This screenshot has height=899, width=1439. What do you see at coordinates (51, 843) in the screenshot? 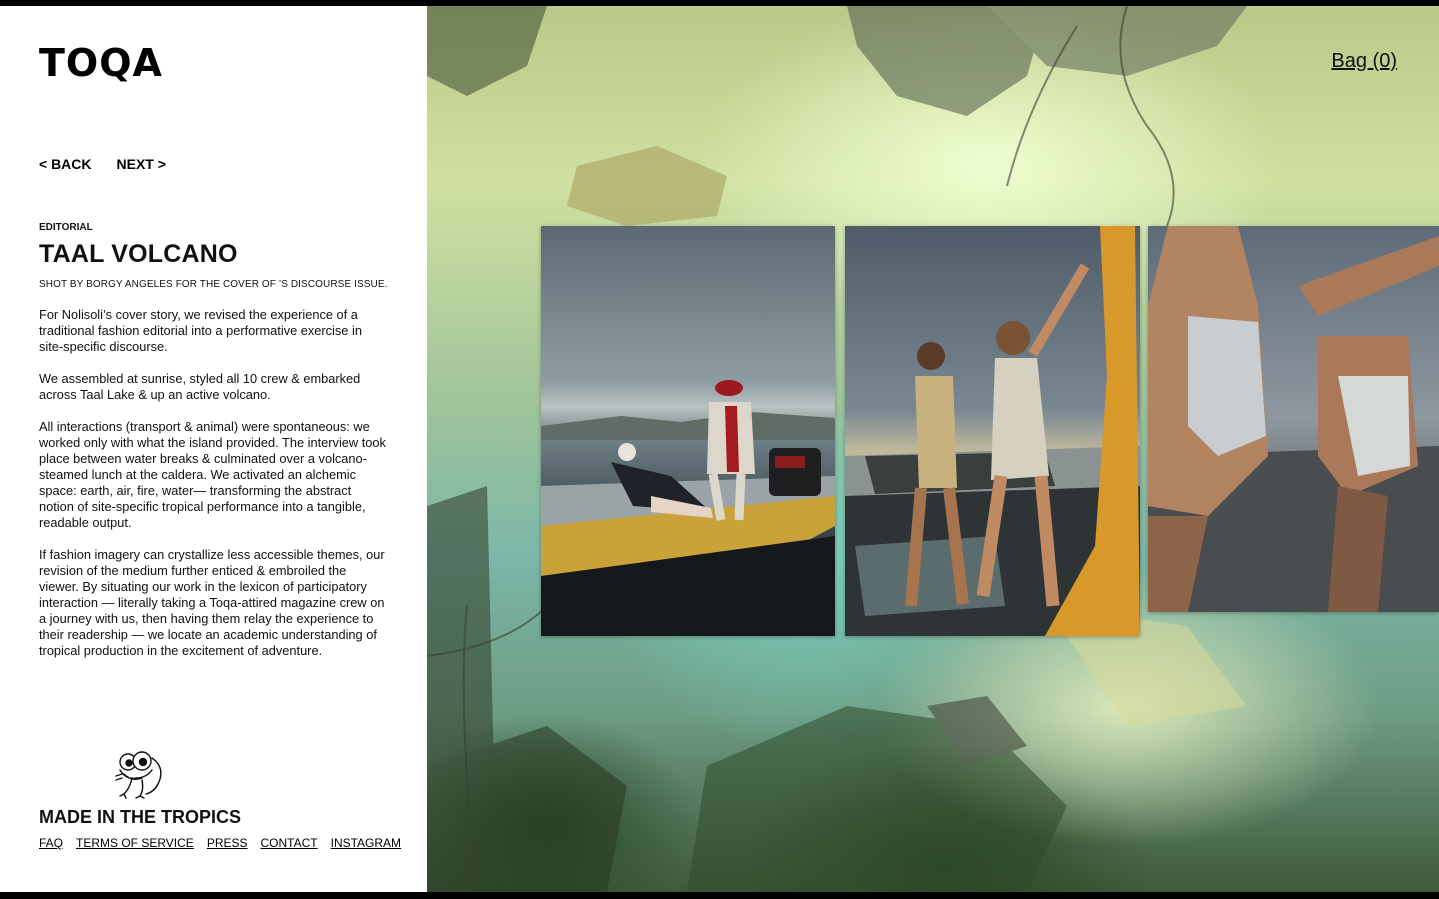
I see `footer-link-faq: FAQ` at bounding box center [51, 843].